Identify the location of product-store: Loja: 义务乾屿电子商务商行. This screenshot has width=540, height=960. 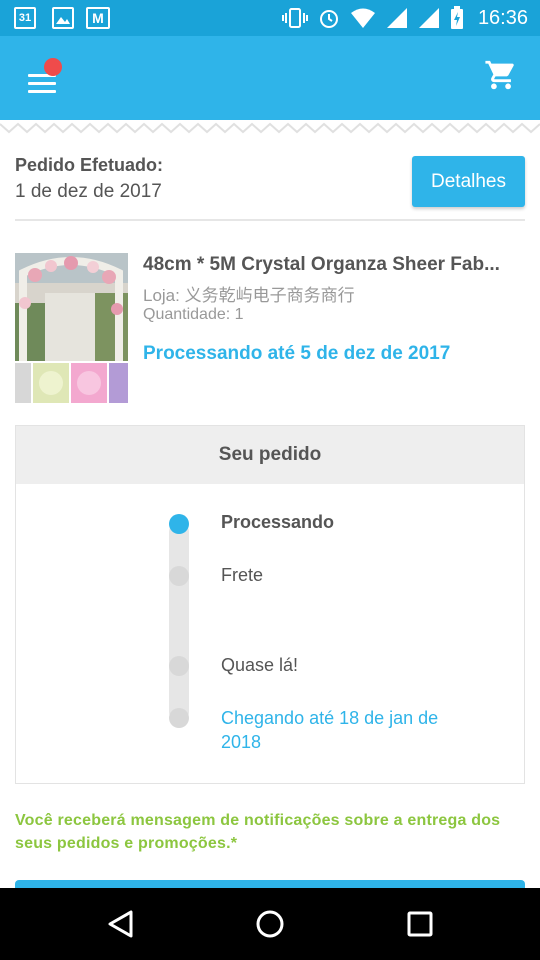
(249, 295).